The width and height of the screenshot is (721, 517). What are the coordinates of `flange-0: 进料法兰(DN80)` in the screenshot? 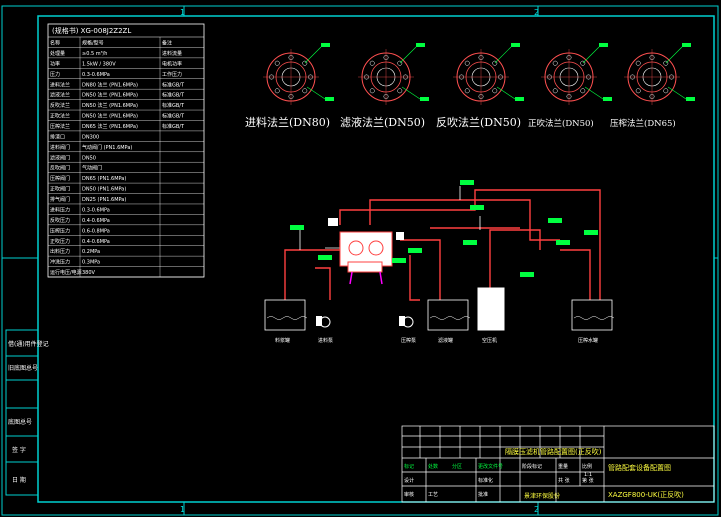 It's located at (289, 86).